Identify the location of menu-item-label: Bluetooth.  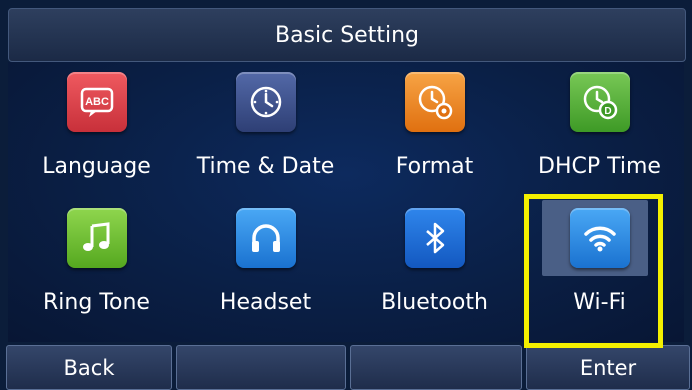
(434, 302).